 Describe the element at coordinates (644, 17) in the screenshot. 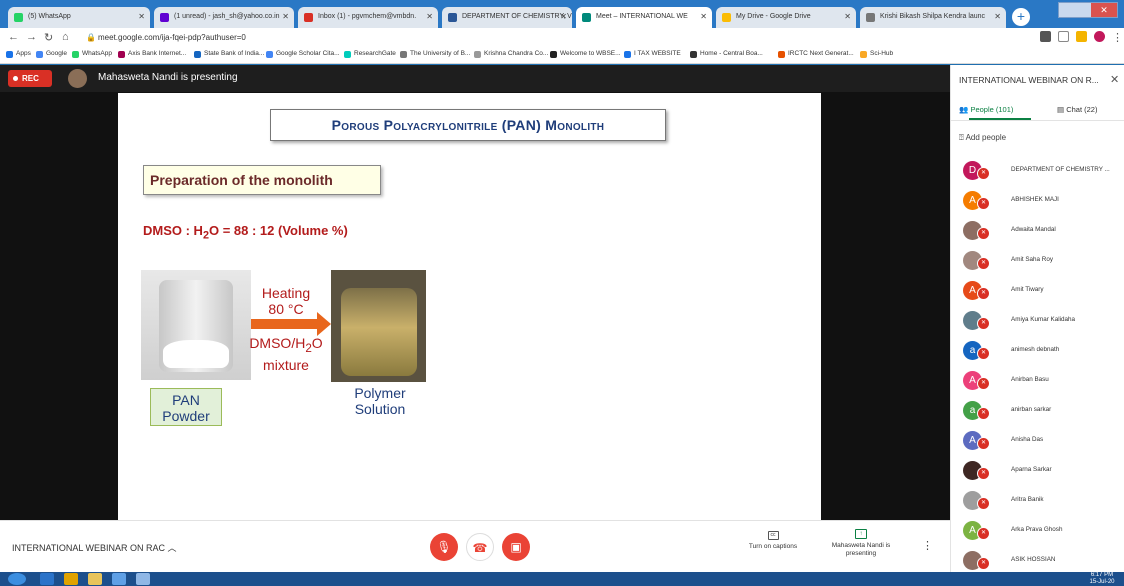

I see `browser-tab-active: Meet – INTERNATIONAL WE ✕` at that location.